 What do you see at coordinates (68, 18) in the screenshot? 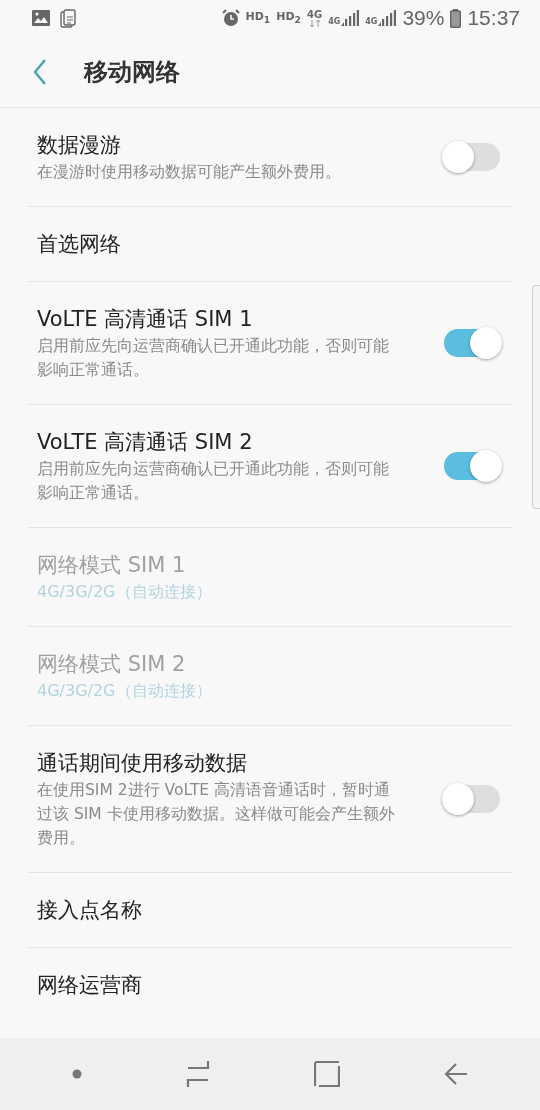
I see `document-icon` at bounding box center [68, 18].